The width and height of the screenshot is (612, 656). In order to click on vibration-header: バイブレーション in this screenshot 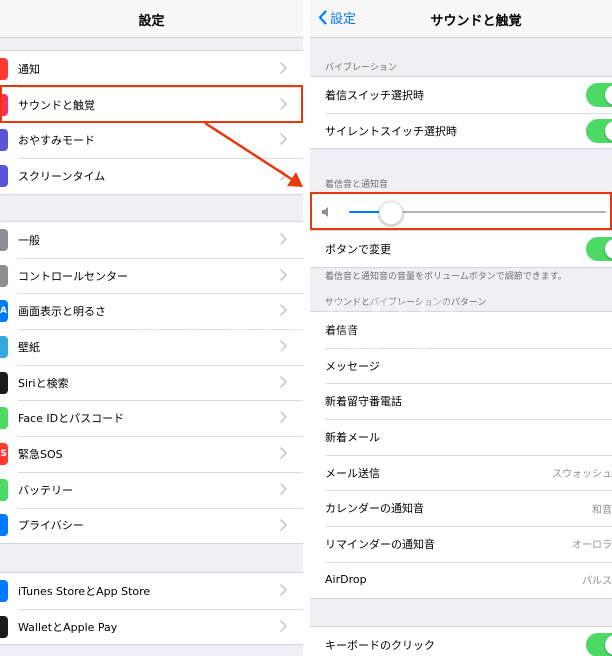, I will do `click(361, 68)`.